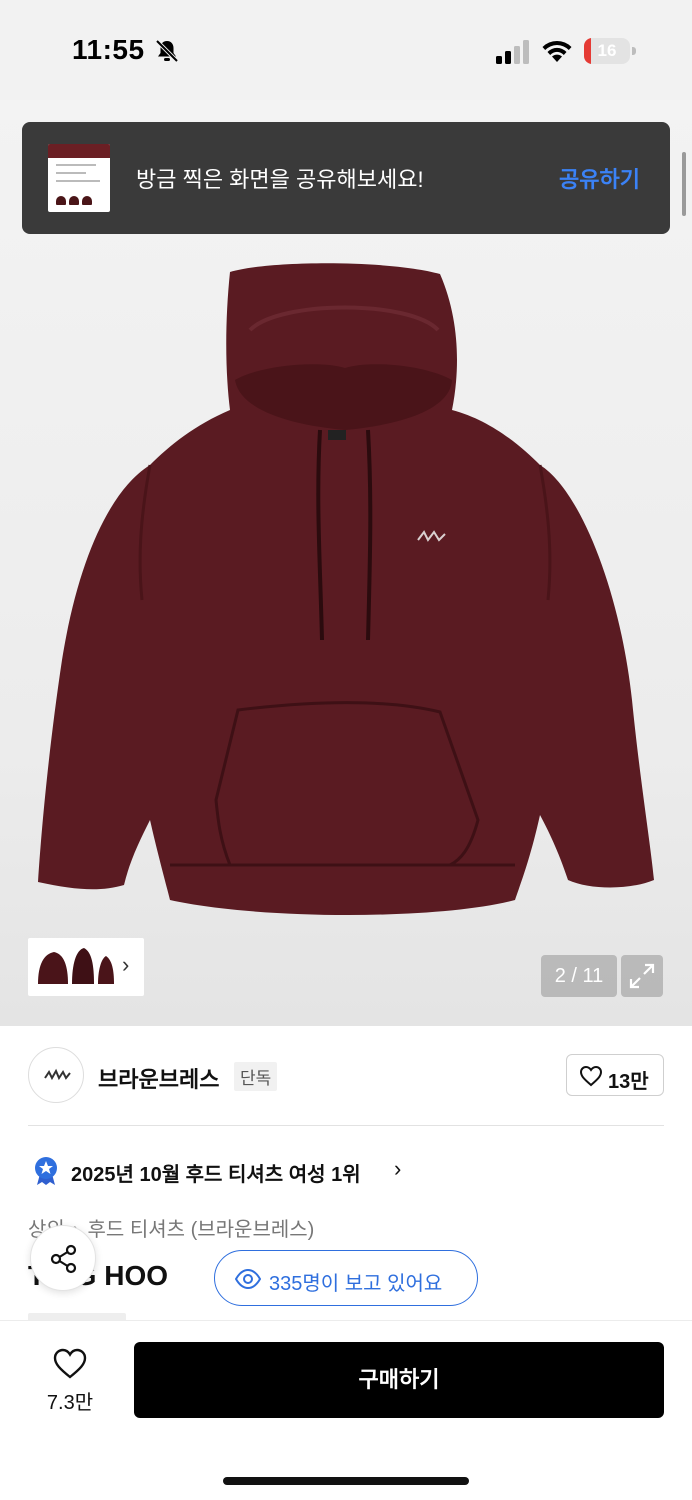 This screenshot has width=692, height=1500. I want to click on eye-icon, so click(248, 1279).